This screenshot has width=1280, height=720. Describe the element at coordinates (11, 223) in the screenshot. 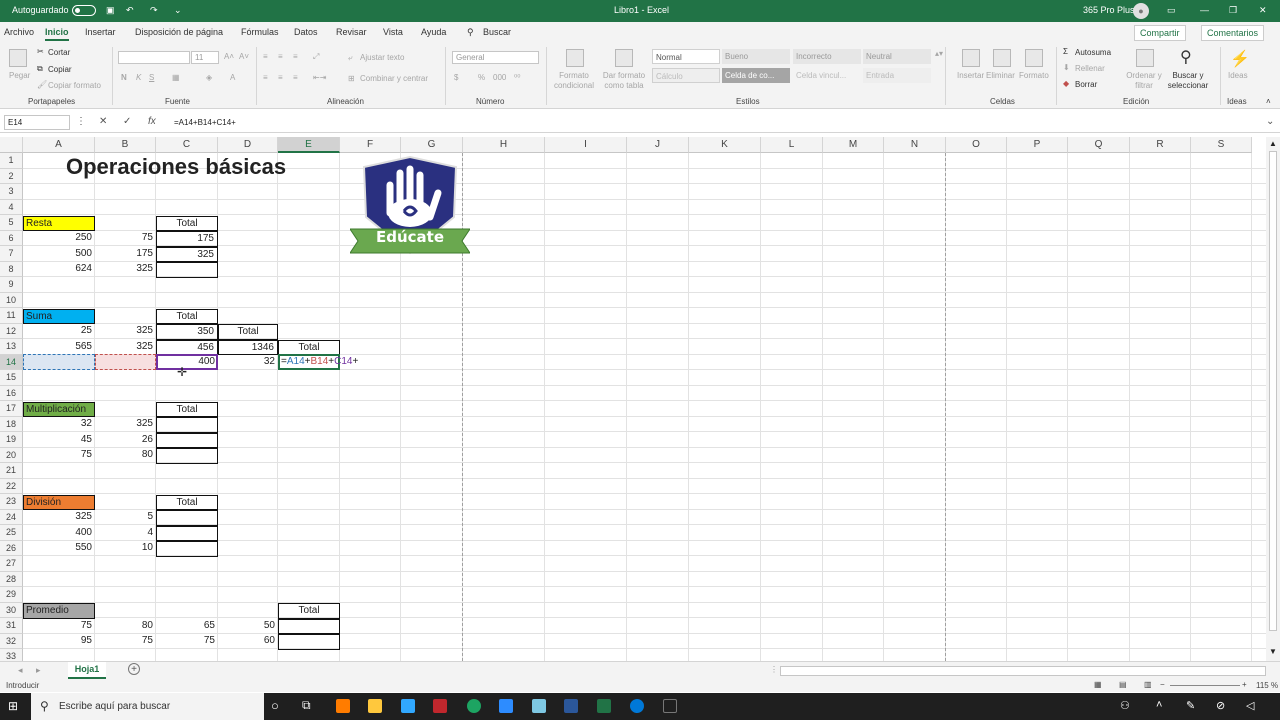

I see `row-header-5: 5` at that location.